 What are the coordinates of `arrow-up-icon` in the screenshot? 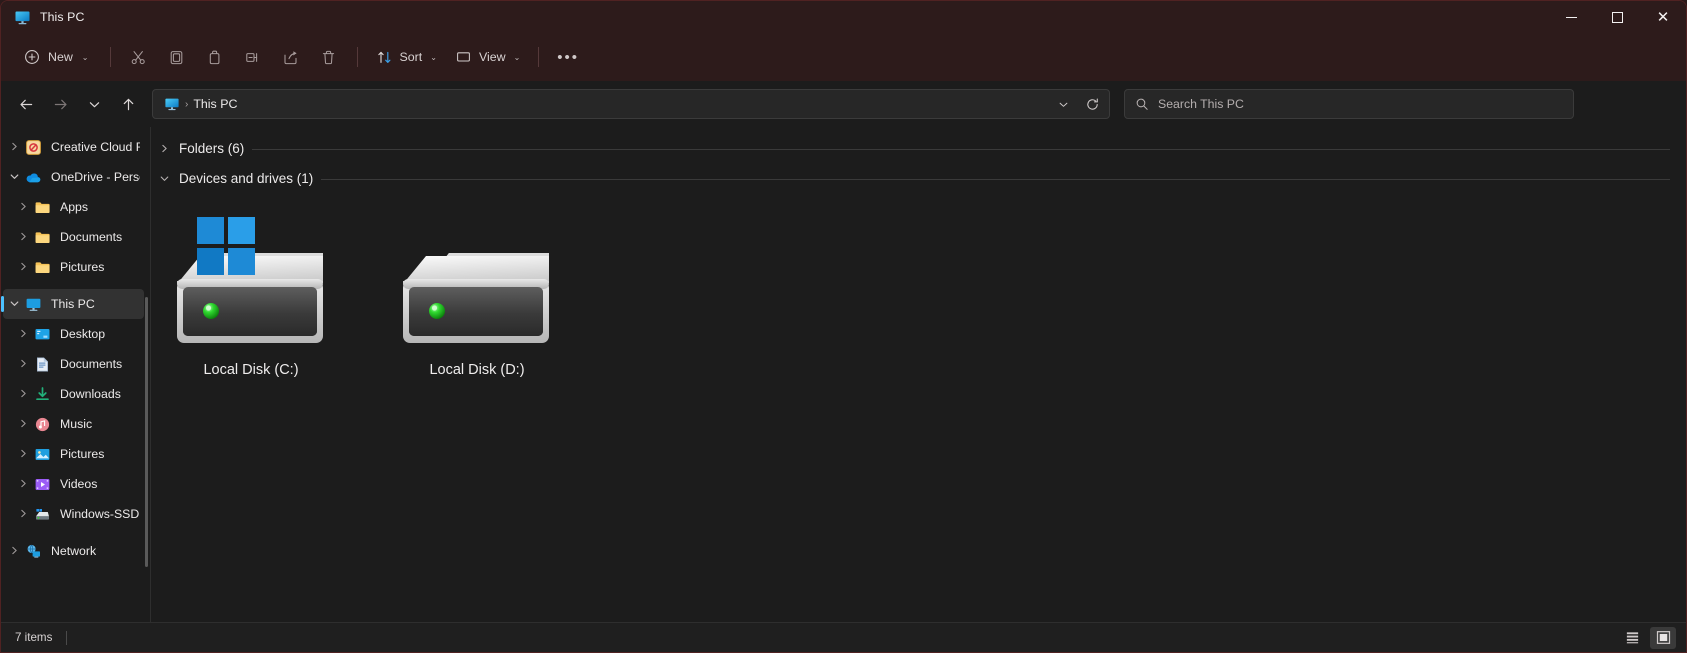 It's located at (128, 104).